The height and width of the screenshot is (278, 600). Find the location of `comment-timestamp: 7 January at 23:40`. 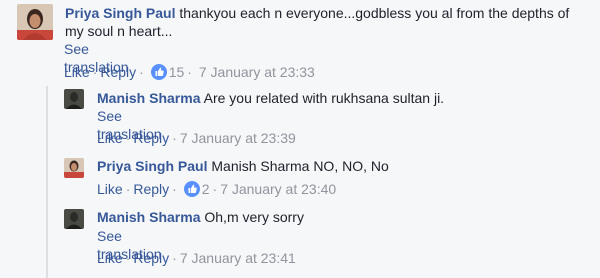

comment-timestamp: 7 January at 23:40 is located at coordinates (278, 189).